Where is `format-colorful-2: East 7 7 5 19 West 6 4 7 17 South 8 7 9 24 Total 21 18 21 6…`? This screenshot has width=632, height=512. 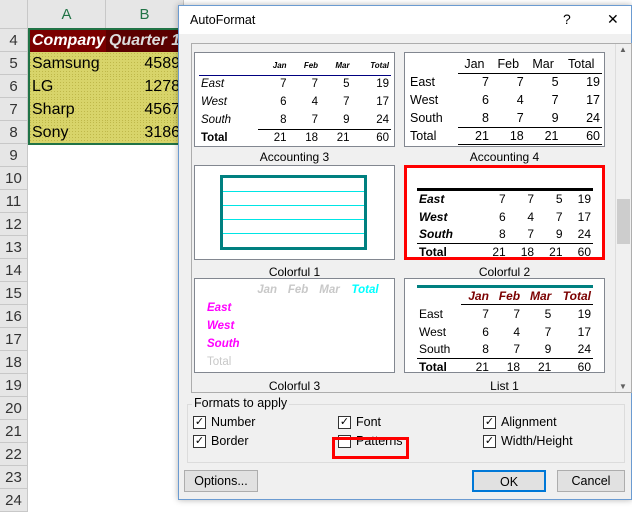
format-colorful-2: East 7 7 5 19 West 6 4 7 17 South 8 7 9 24 Total 21 18 21 6… is located at coordinates (504, 212).